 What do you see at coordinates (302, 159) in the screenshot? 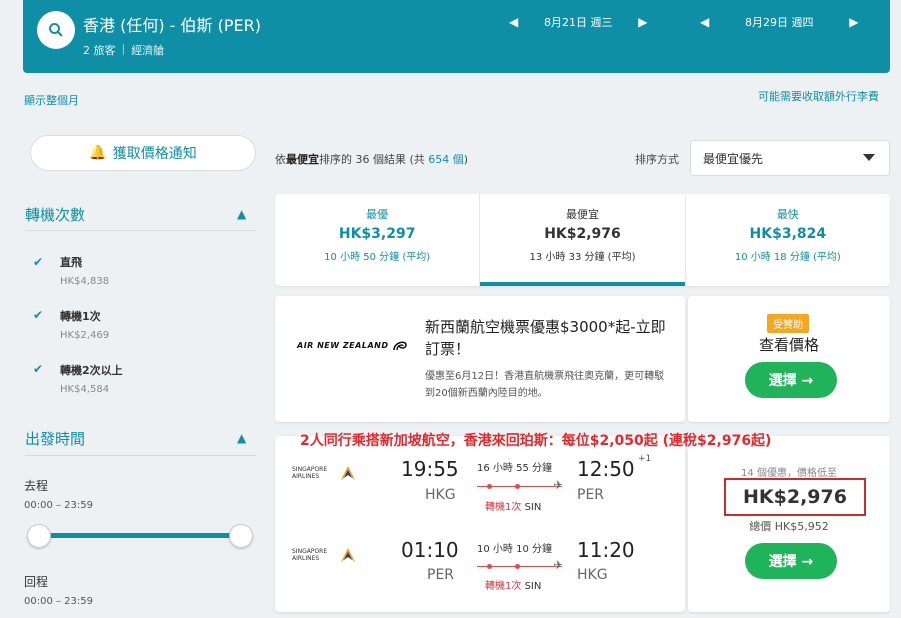
I see `results-sort-name: 最便宜` at bounding box center [302, 159].